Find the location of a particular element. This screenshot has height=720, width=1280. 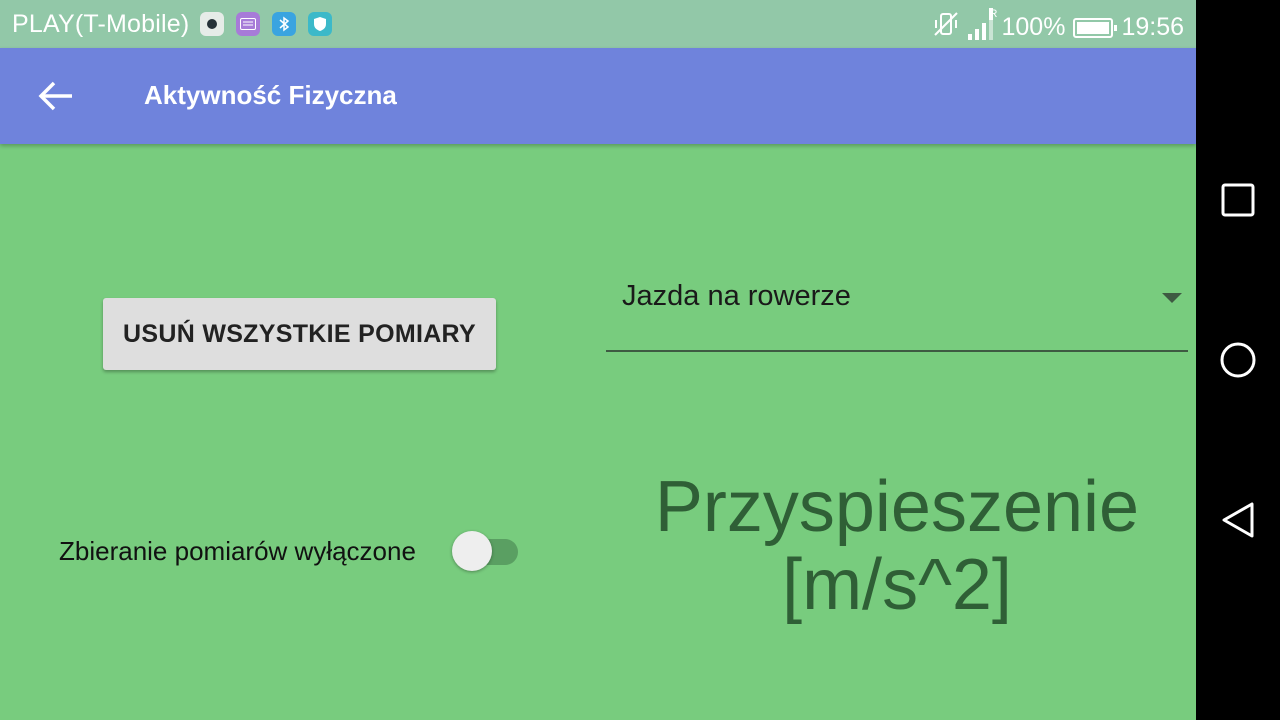

camera-icon is located at coordinates (212, 24).